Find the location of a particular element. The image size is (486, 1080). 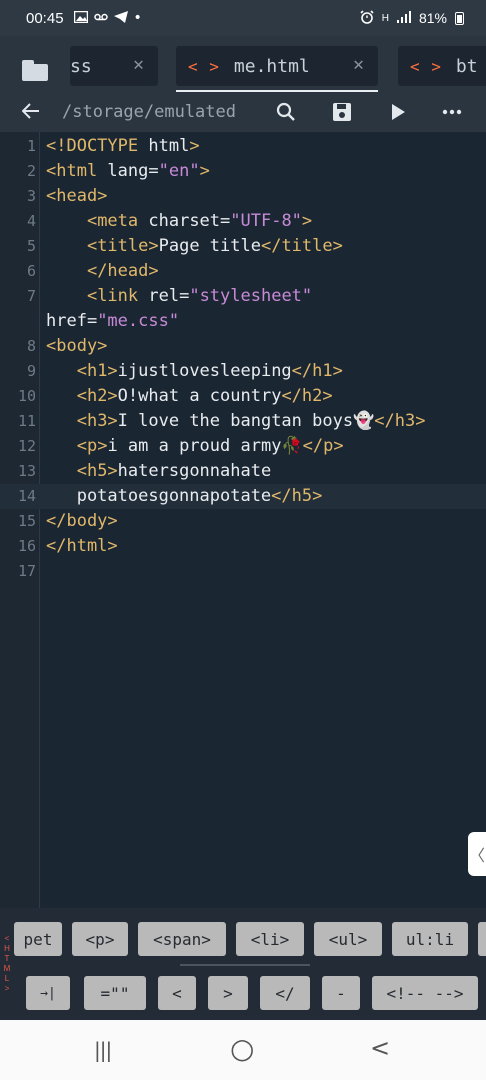

line-number: 16 is located at coordinates (26, 546).